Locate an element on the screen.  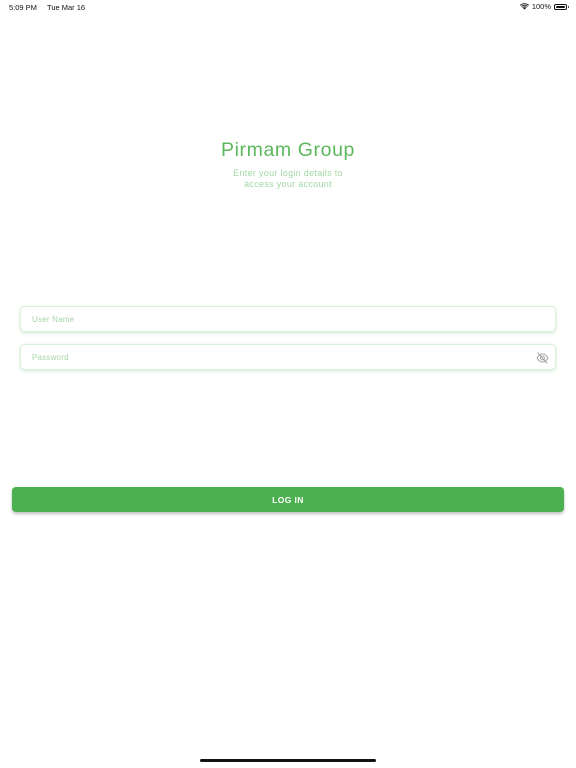
status-right: 100% is located at coordinates (544, 6).